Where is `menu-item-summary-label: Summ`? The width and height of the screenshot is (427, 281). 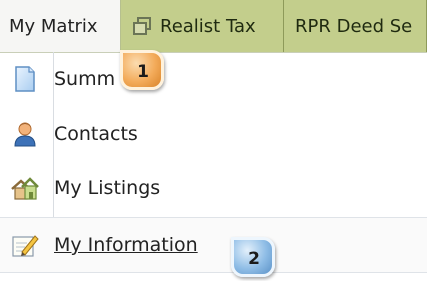 menu-item-summary-label: Summ is located at coordinates (85, 79).